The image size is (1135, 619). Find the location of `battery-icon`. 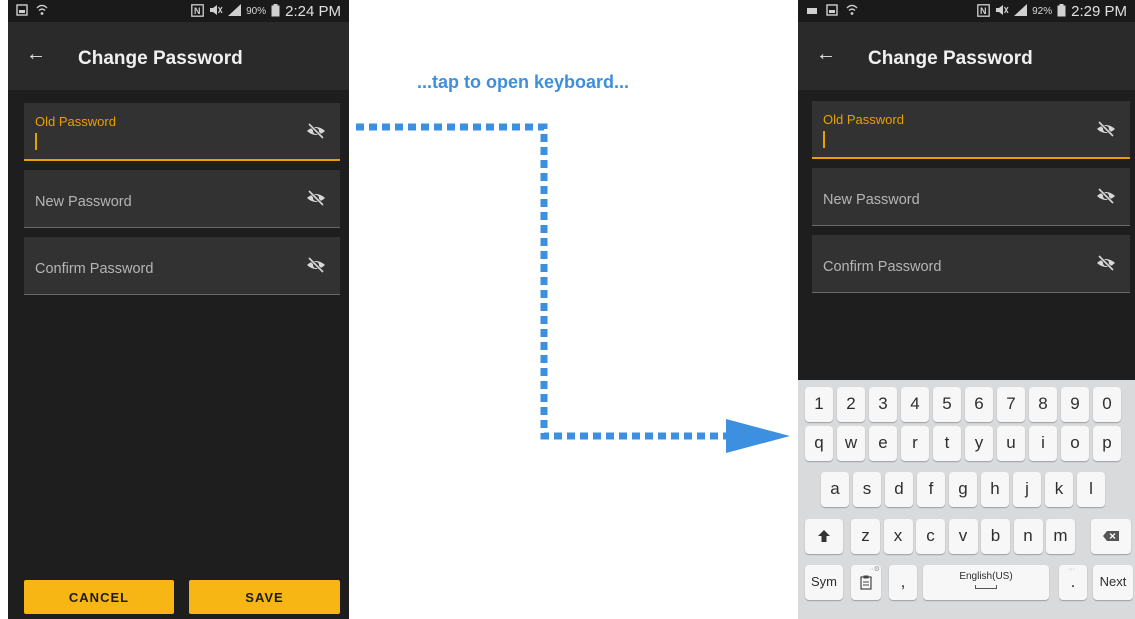

battery-icon is located at coordinates (1061, 11).